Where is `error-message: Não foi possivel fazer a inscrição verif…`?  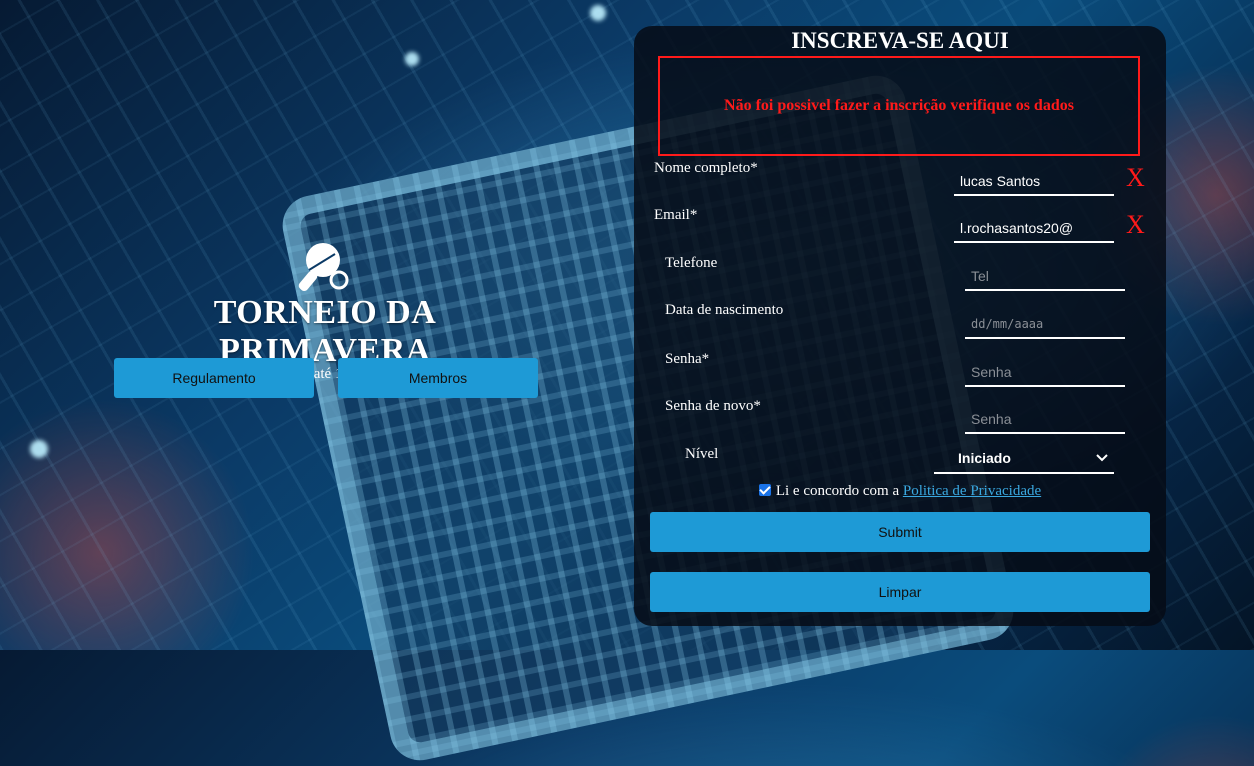 error-message: Não foi possivel fazer a inscrição verif… is located at coordinates (899, 106).